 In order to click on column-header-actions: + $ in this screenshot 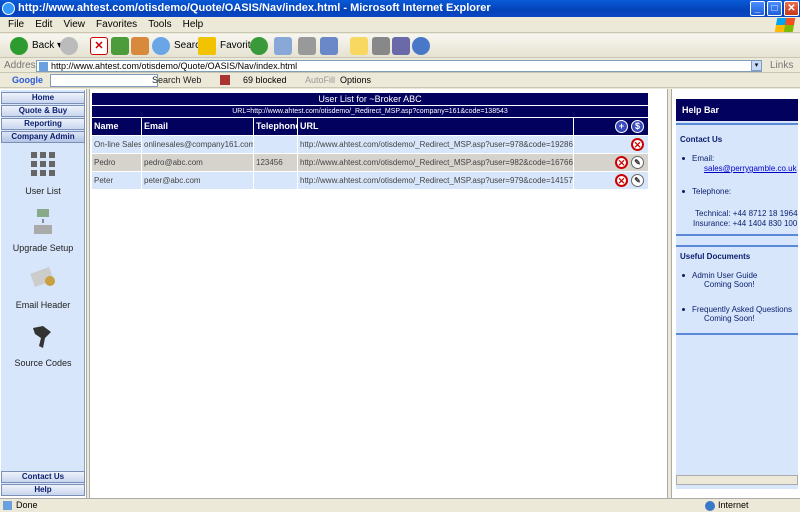, I will do `click(611, 126)`.